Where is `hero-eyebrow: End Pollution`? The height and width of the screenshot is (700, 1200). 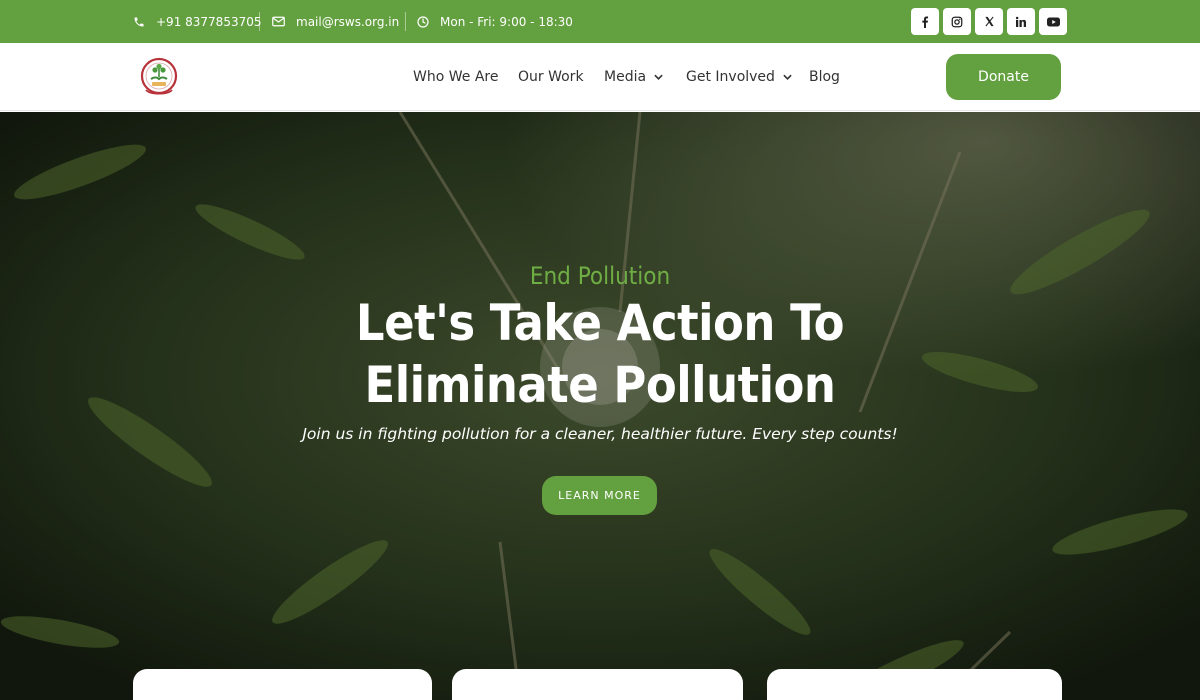
hero-eyebrow: End Pollution is located at coordinates (600, 276).